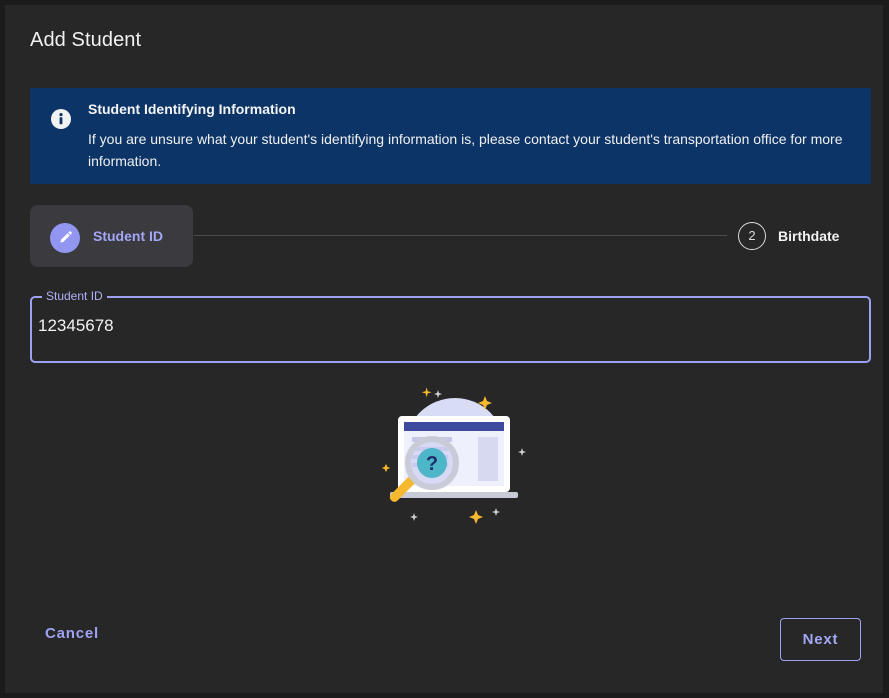 This screenshot has height=698, width=889. I want to click on pencil-icon, so click(65, 238).